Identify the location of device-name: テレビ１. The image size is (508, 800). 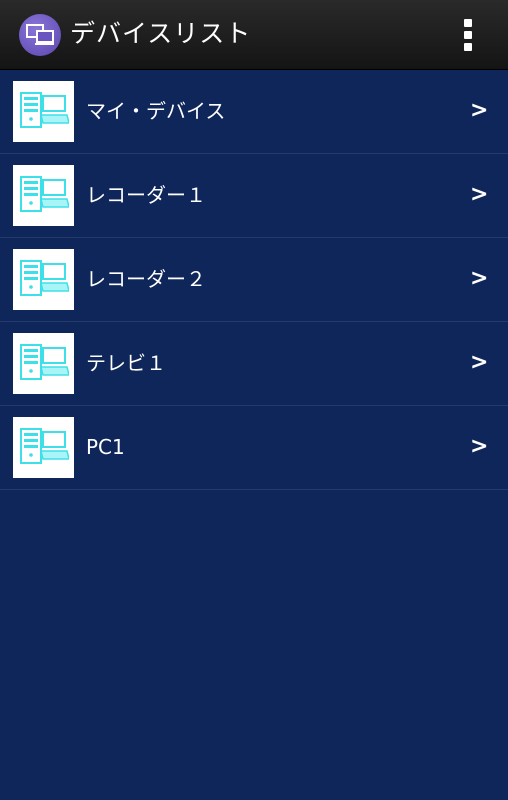
(126, 363).